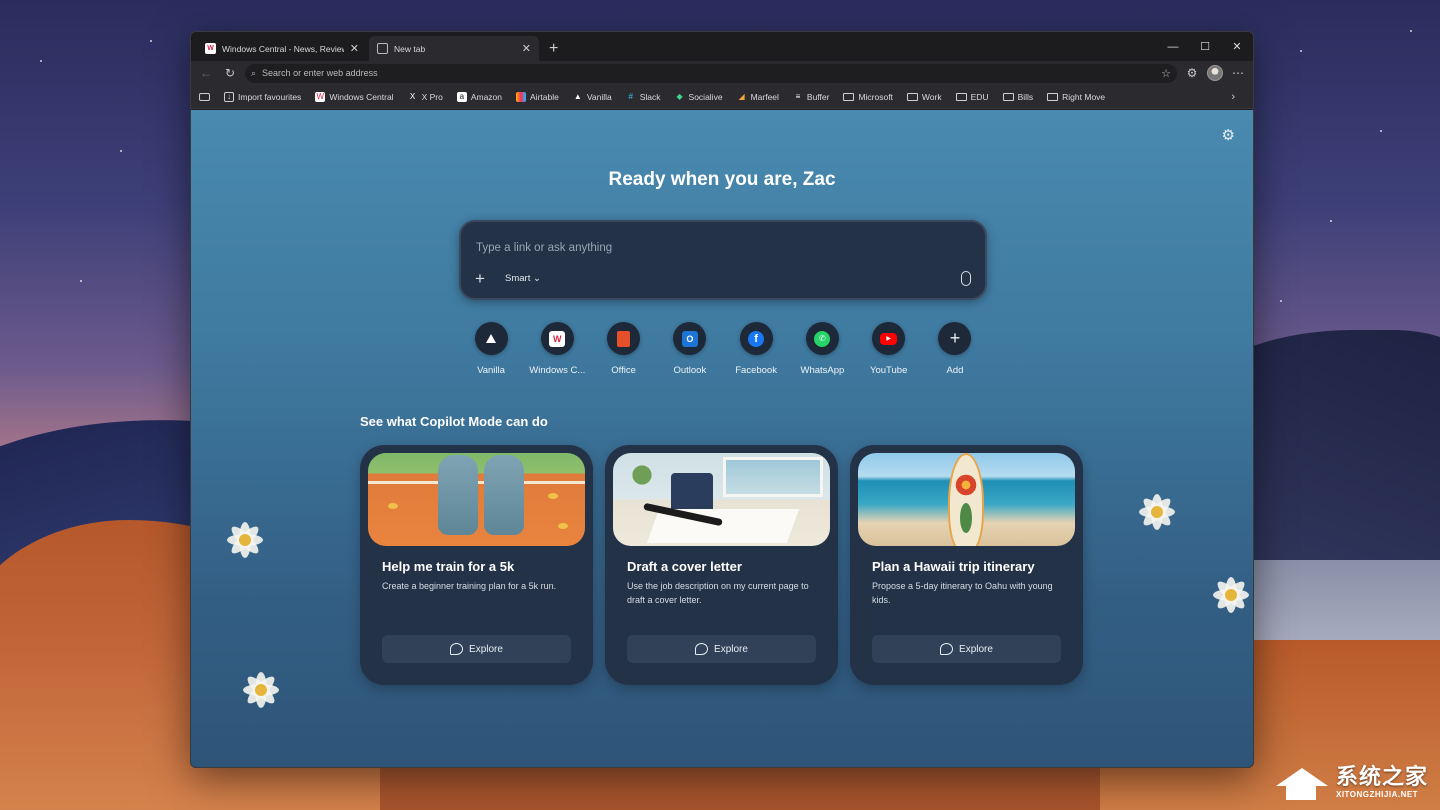  I want to click on marfeel-icon: ◢, so click(741, 96).